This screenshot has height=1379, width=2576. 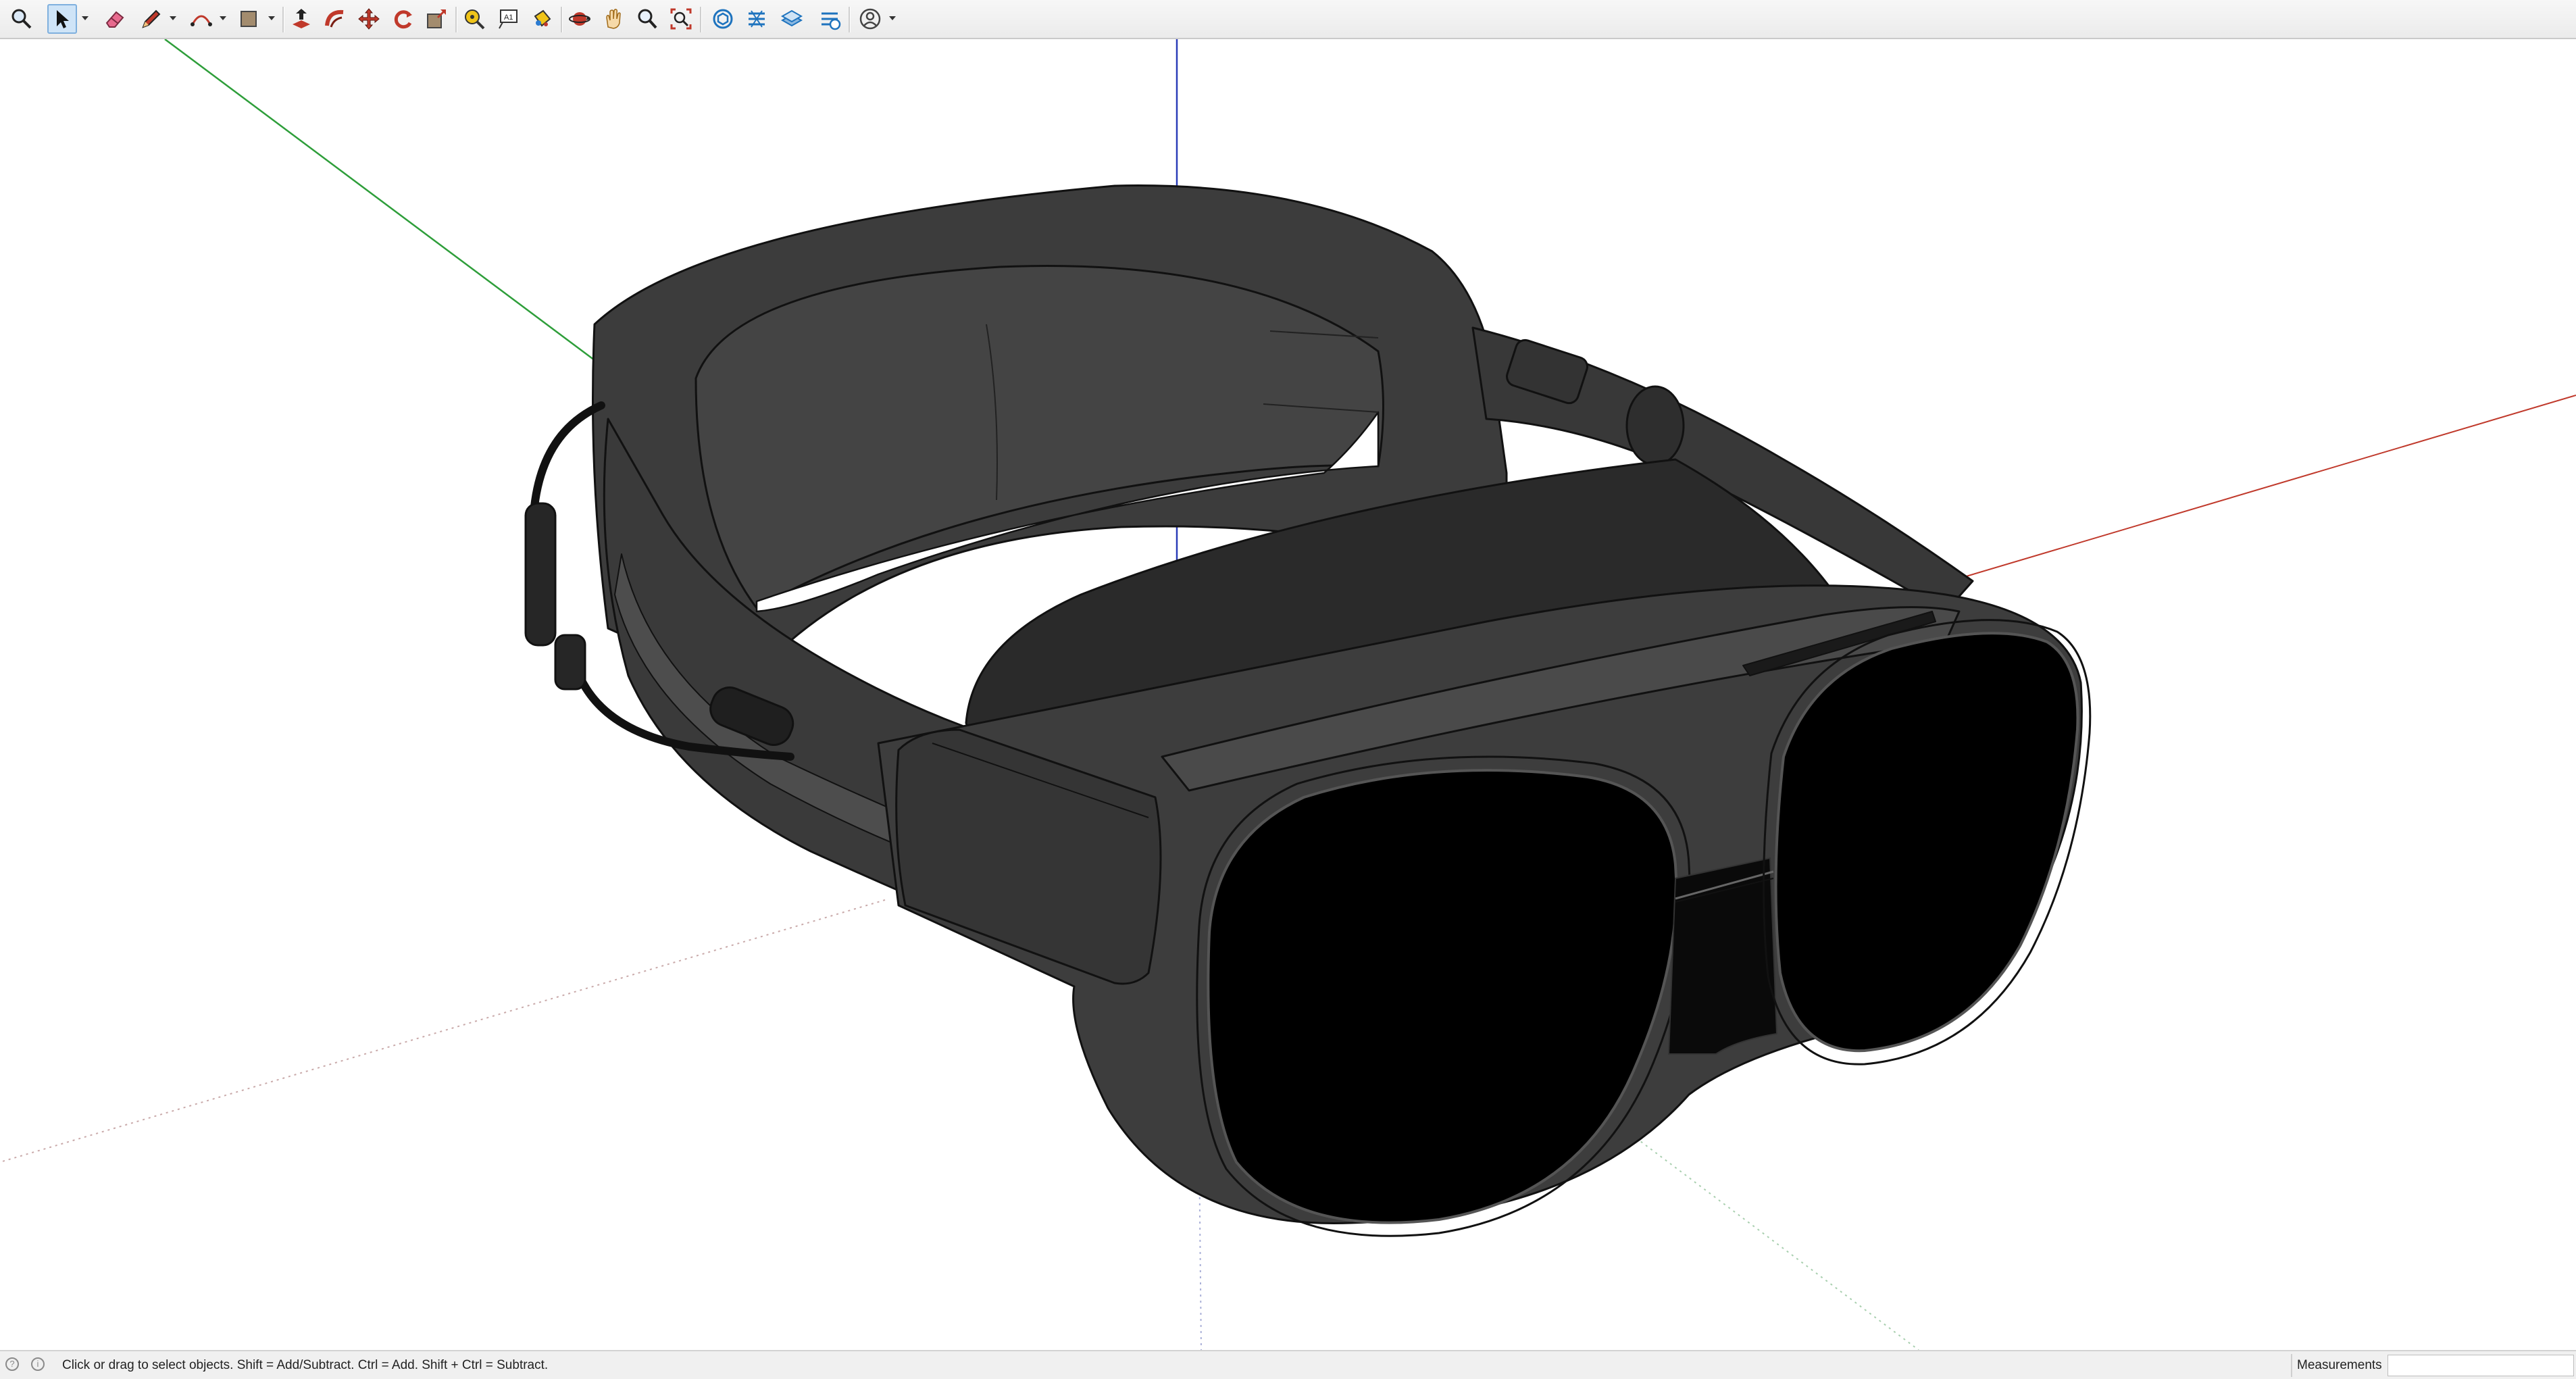 What do you see at coordinates (757, 19) in the screenshot?
I see `extension-warehouse-icon` at bounding box center [757, 19].